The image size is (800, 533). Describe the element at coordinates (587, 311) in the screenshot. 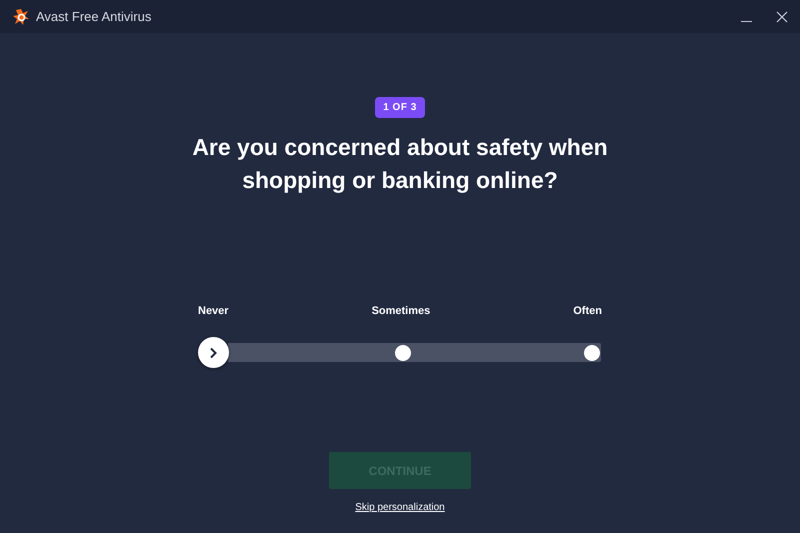

I see `option-label: Often` at that location.